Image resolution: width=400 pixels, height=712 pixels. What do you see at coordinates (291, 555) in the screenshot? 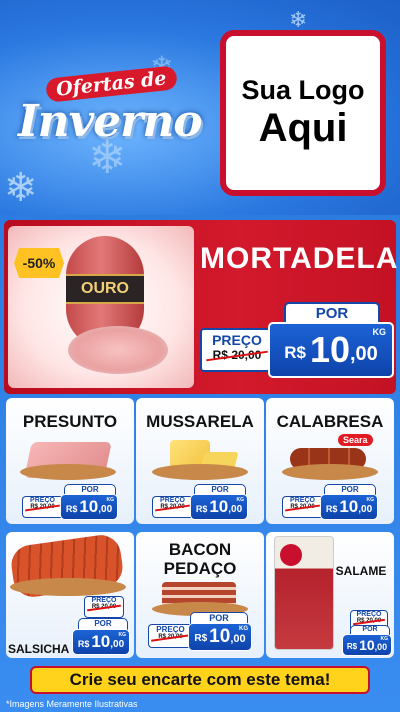
I see `package-logo` at bounding box center [291, 555].